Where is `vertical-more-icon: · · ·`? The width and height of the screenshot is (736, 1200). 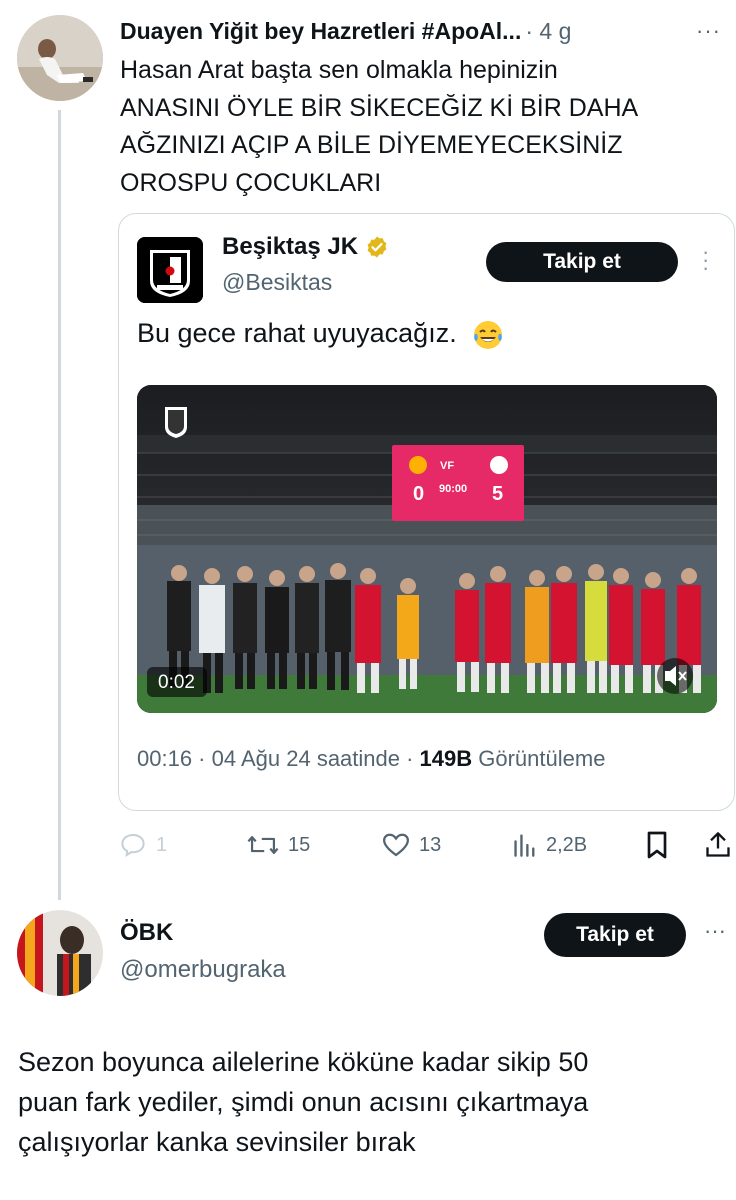
vertical-more-icon: · · · is located at coordinates (705, 260).